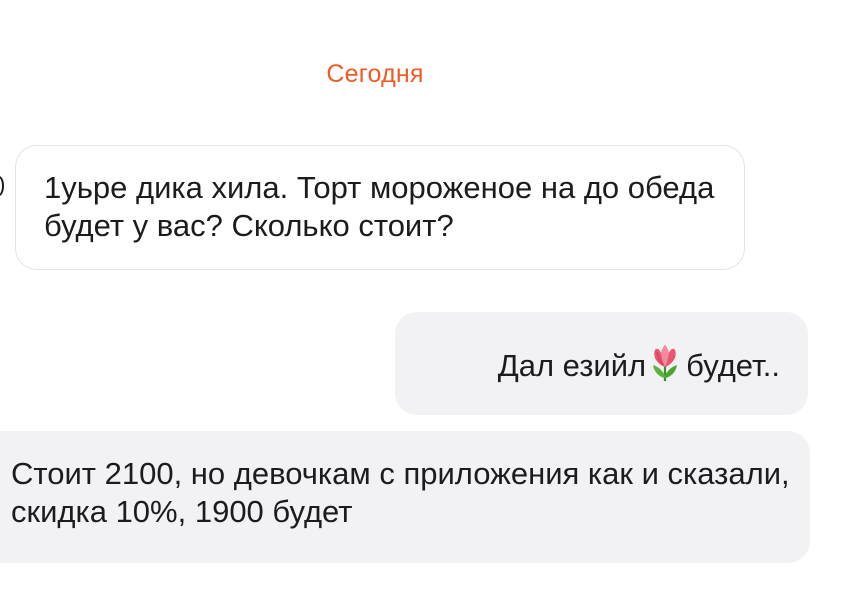  I want to click on avatar-edge-icon, so click(2, 186).